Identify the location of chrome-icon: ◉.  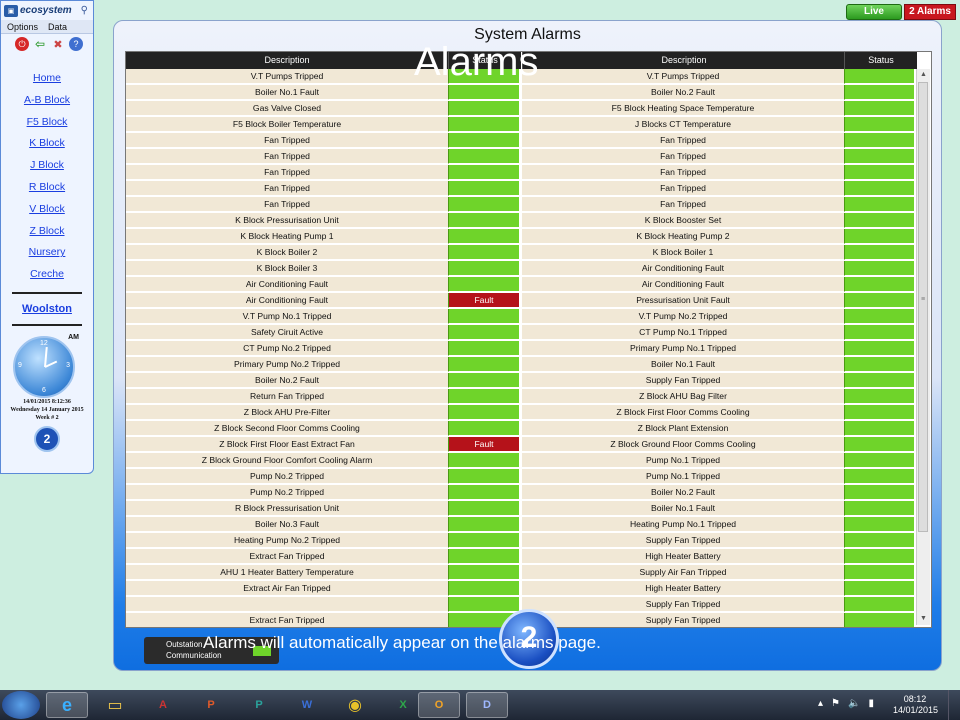
(355, 705).